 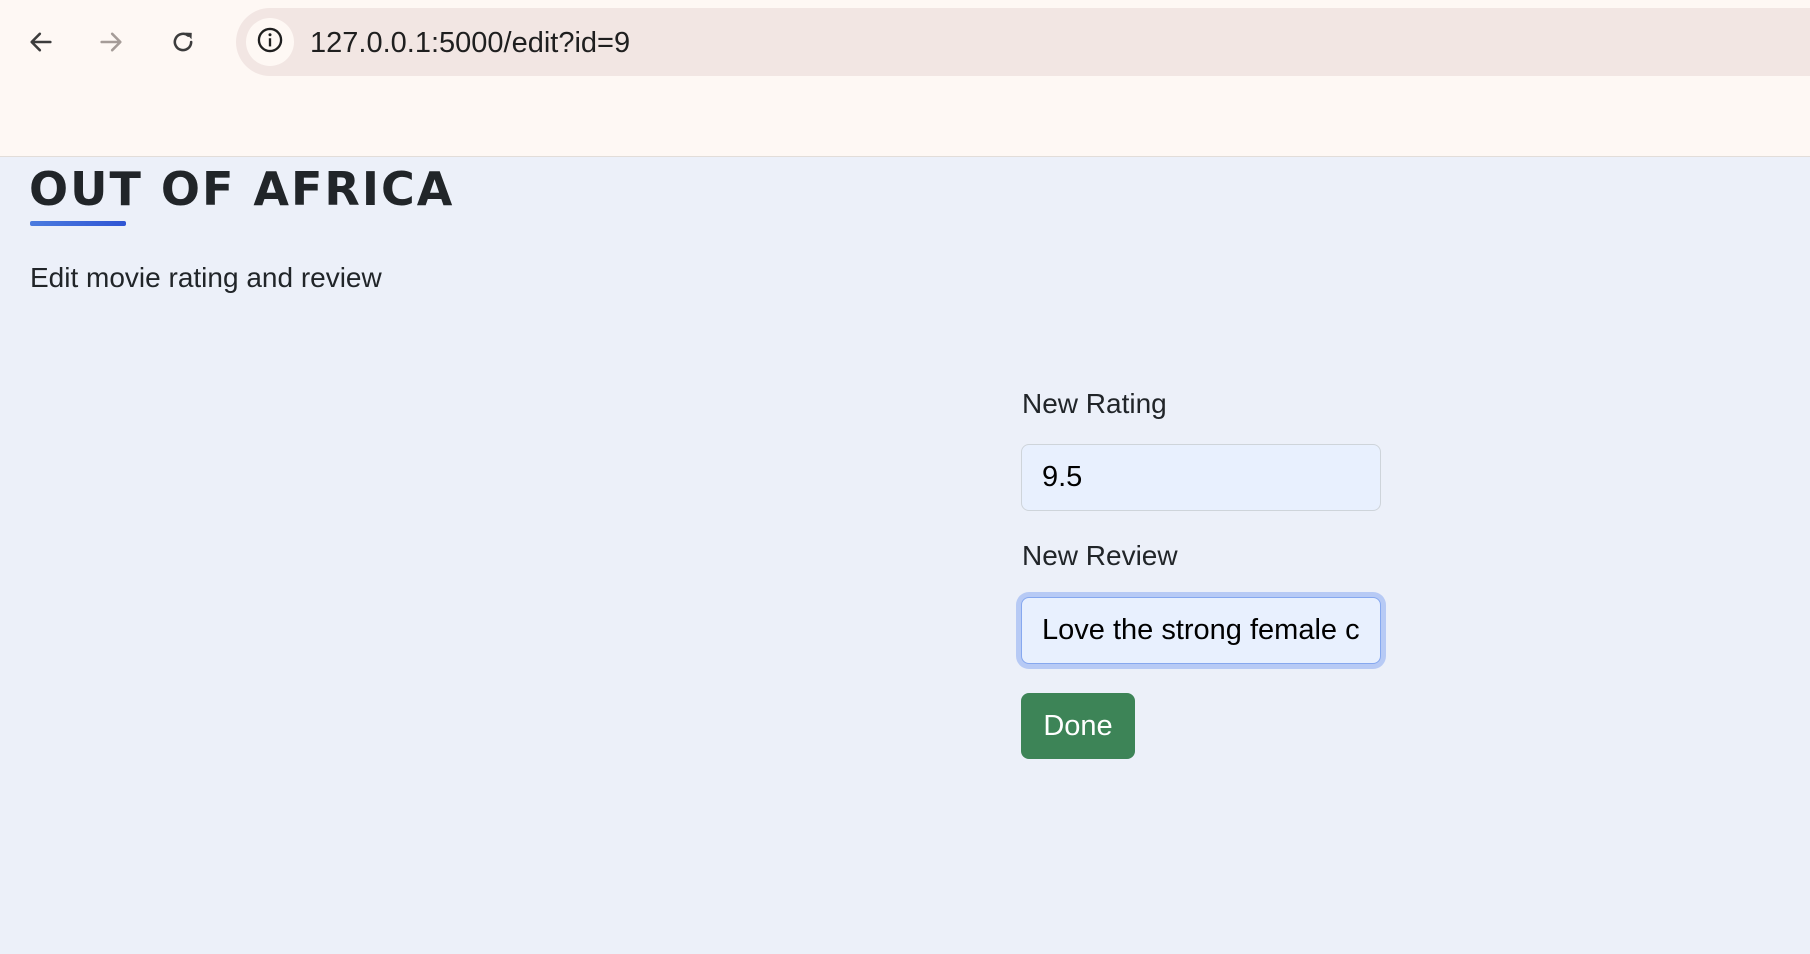 I want to click on page-subtitle: Edit movie rating and review, so click(x=206, y=277).